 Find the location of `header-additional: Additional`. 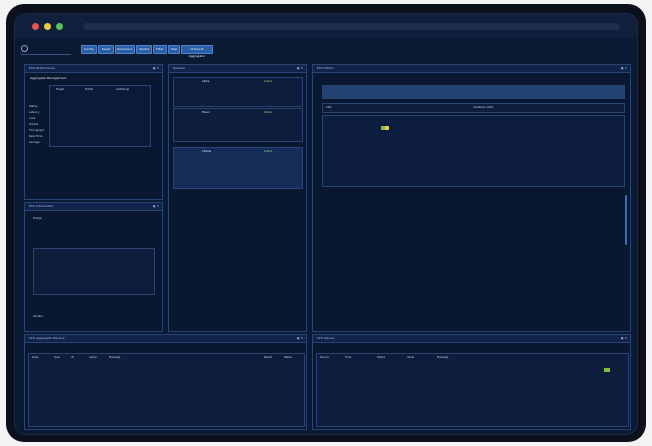

header-additional: Additional is located at coordinates (123, 89).